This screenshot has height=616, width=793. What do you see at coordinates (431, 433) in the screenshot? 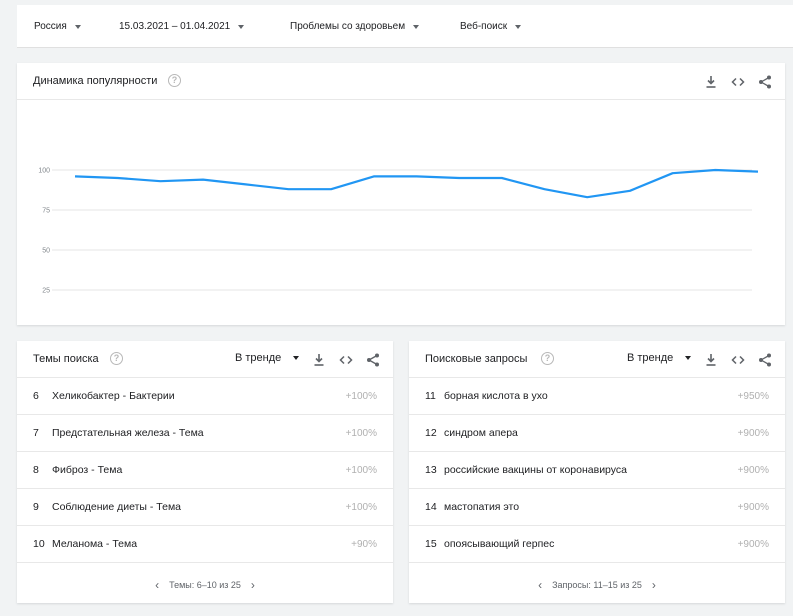
I see `item-rank: 12` at bounding box center [431, 433].